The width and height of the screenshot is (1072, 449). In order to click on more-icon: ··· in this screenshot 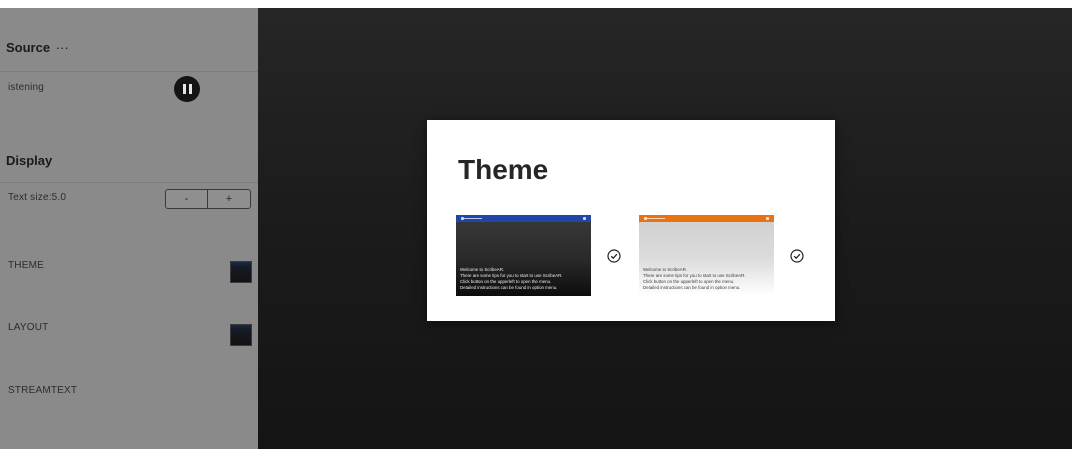, I will do `click(62, 47)`.